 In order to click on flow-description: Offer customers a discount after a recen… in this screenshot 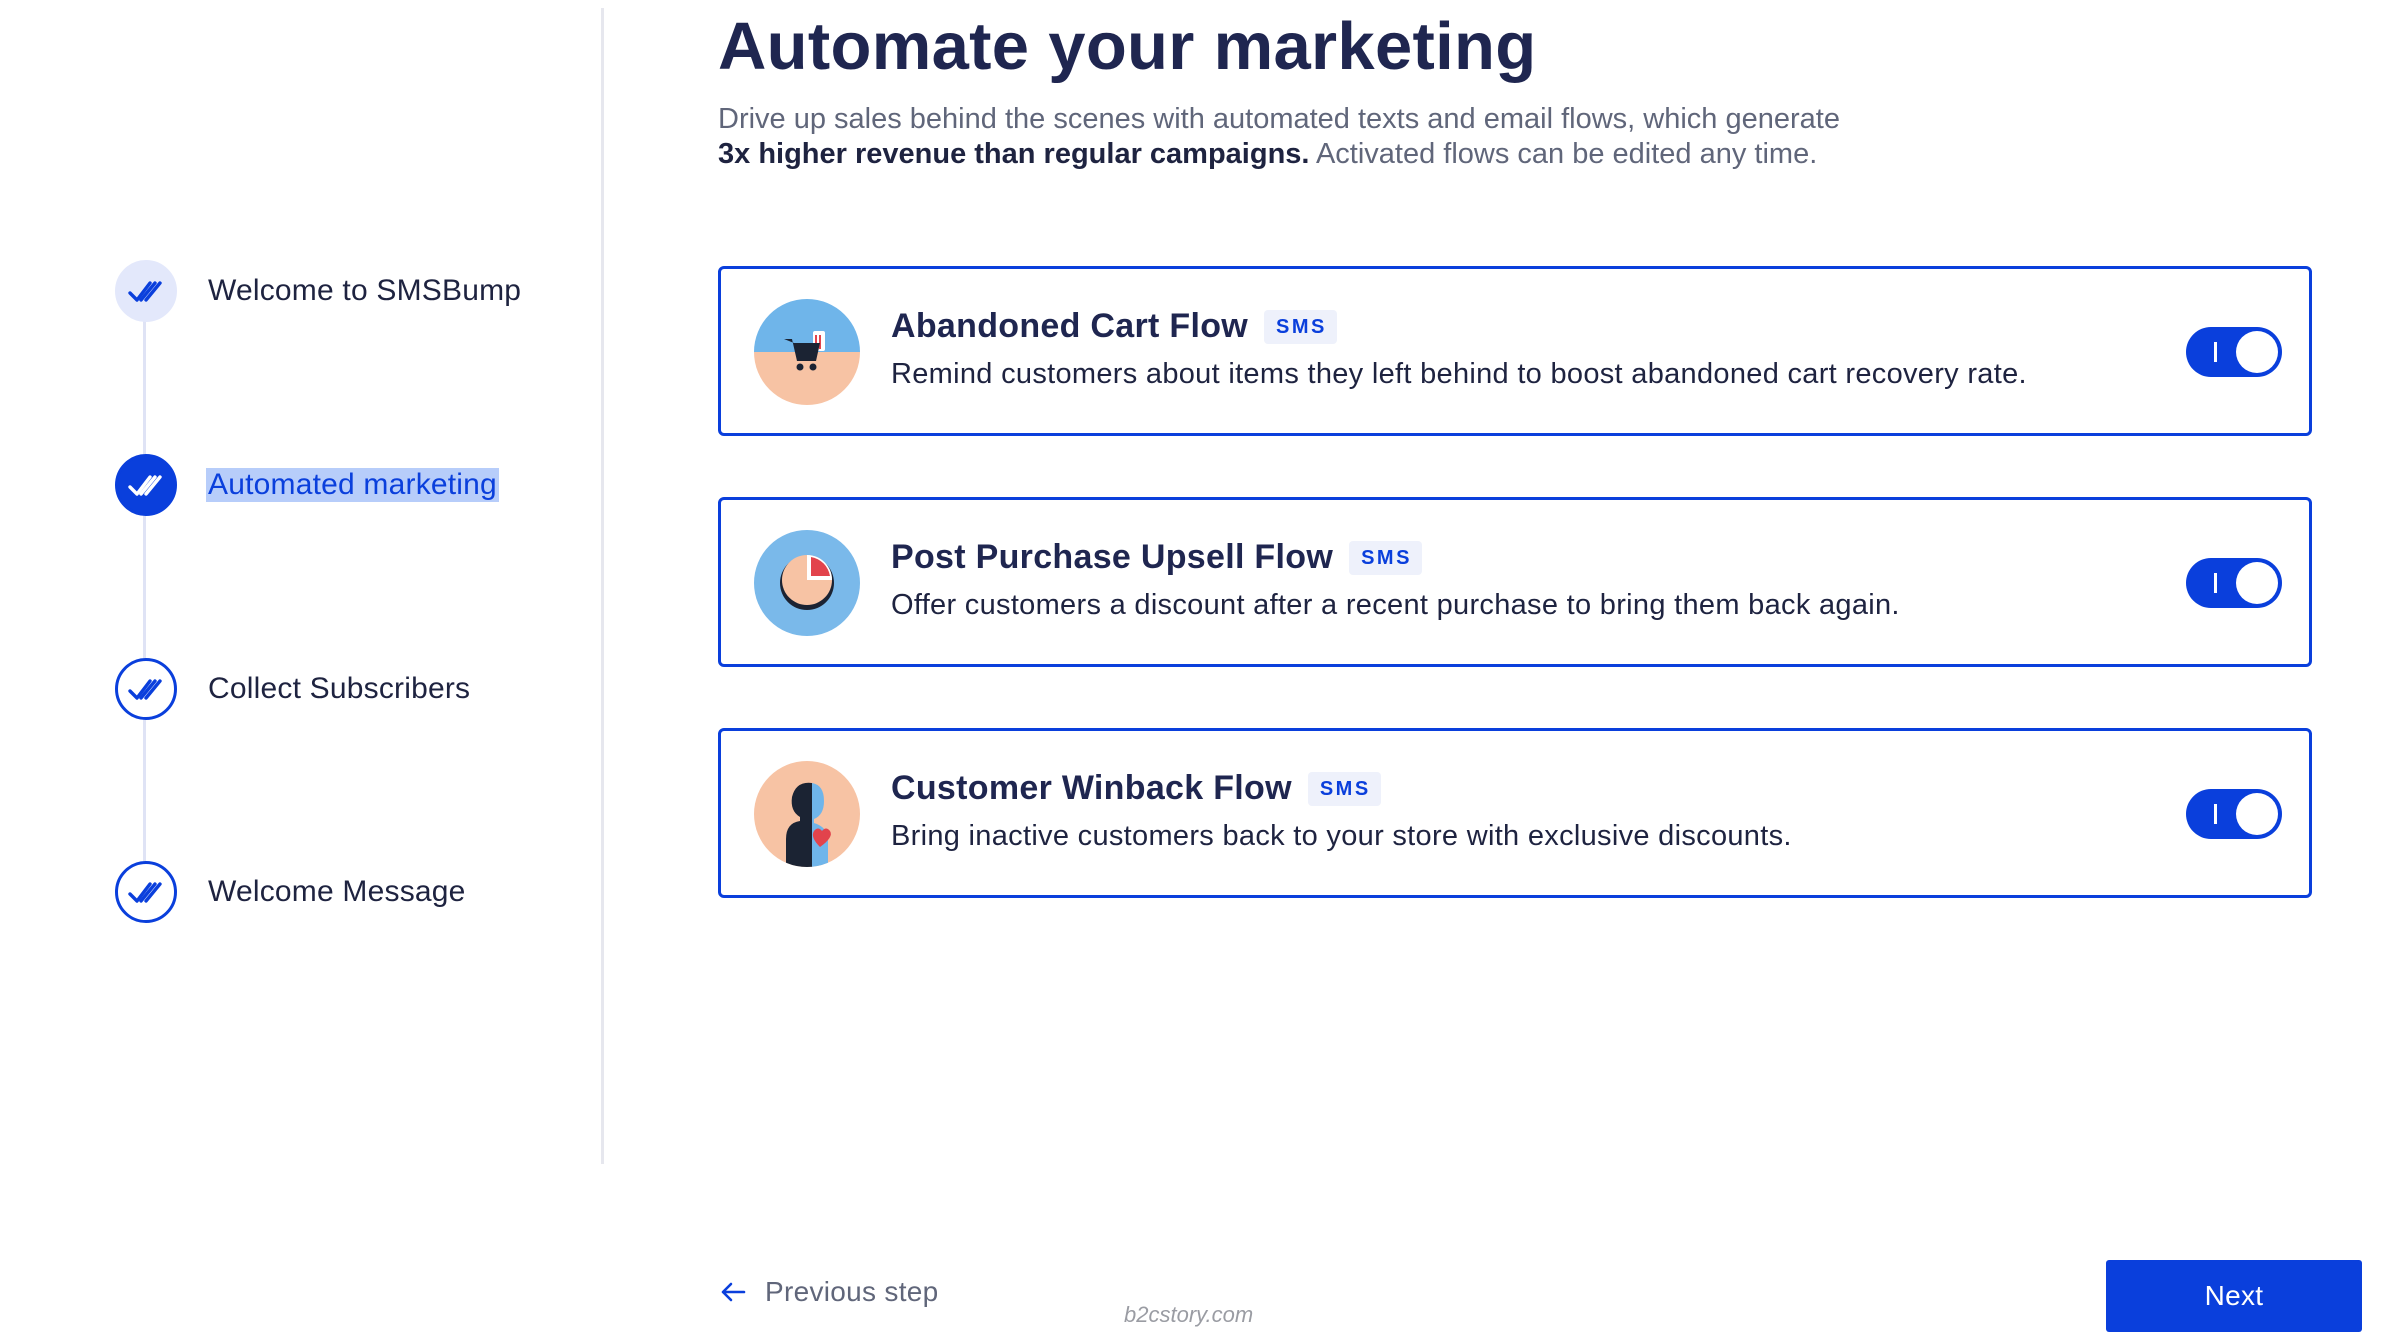, I will do `click(1395, 605)`.